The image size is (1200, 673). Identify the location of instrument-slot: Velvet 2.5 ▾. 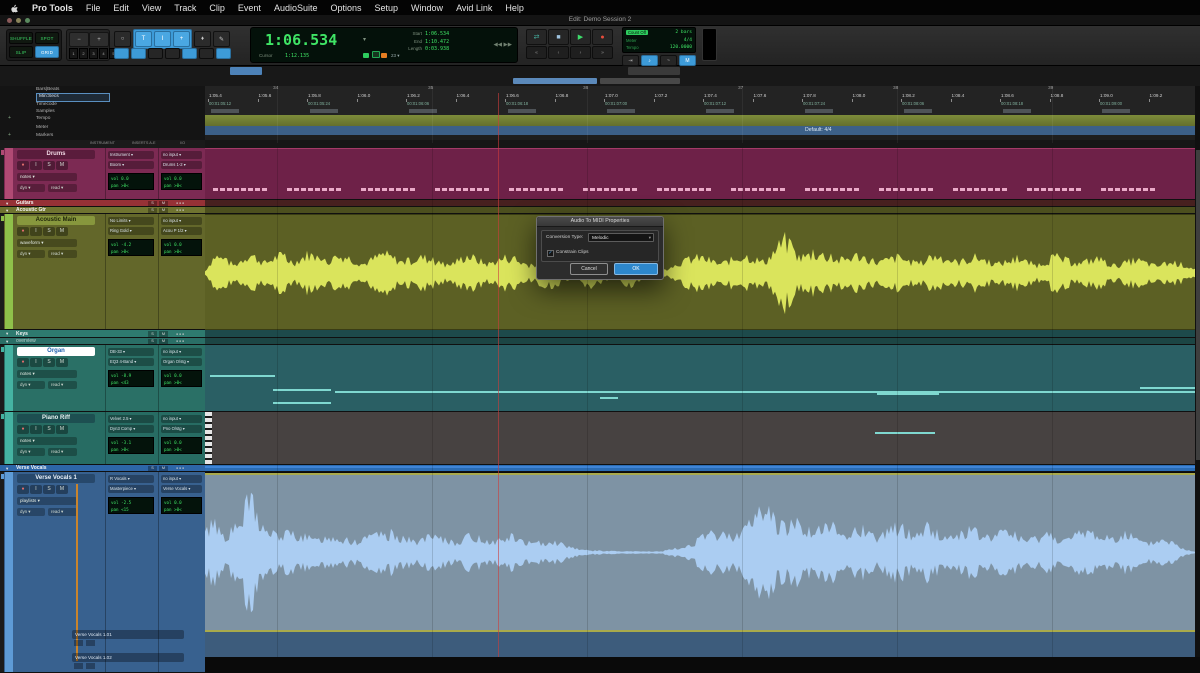
(131, 419).